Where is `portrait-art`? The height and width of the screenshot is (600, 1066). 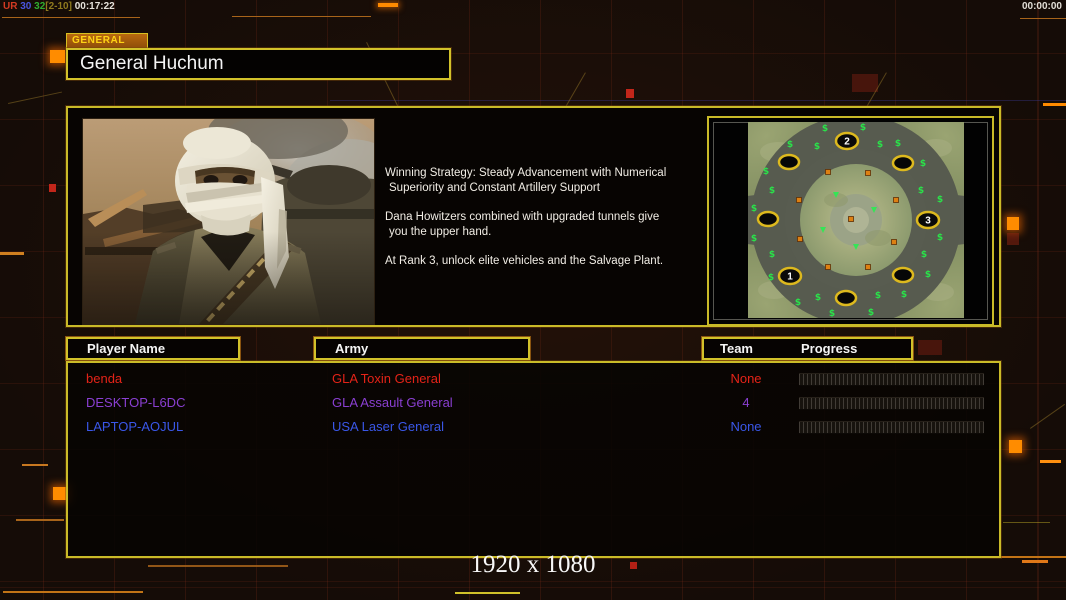 portrait-art is located at coordinates (251, 213).